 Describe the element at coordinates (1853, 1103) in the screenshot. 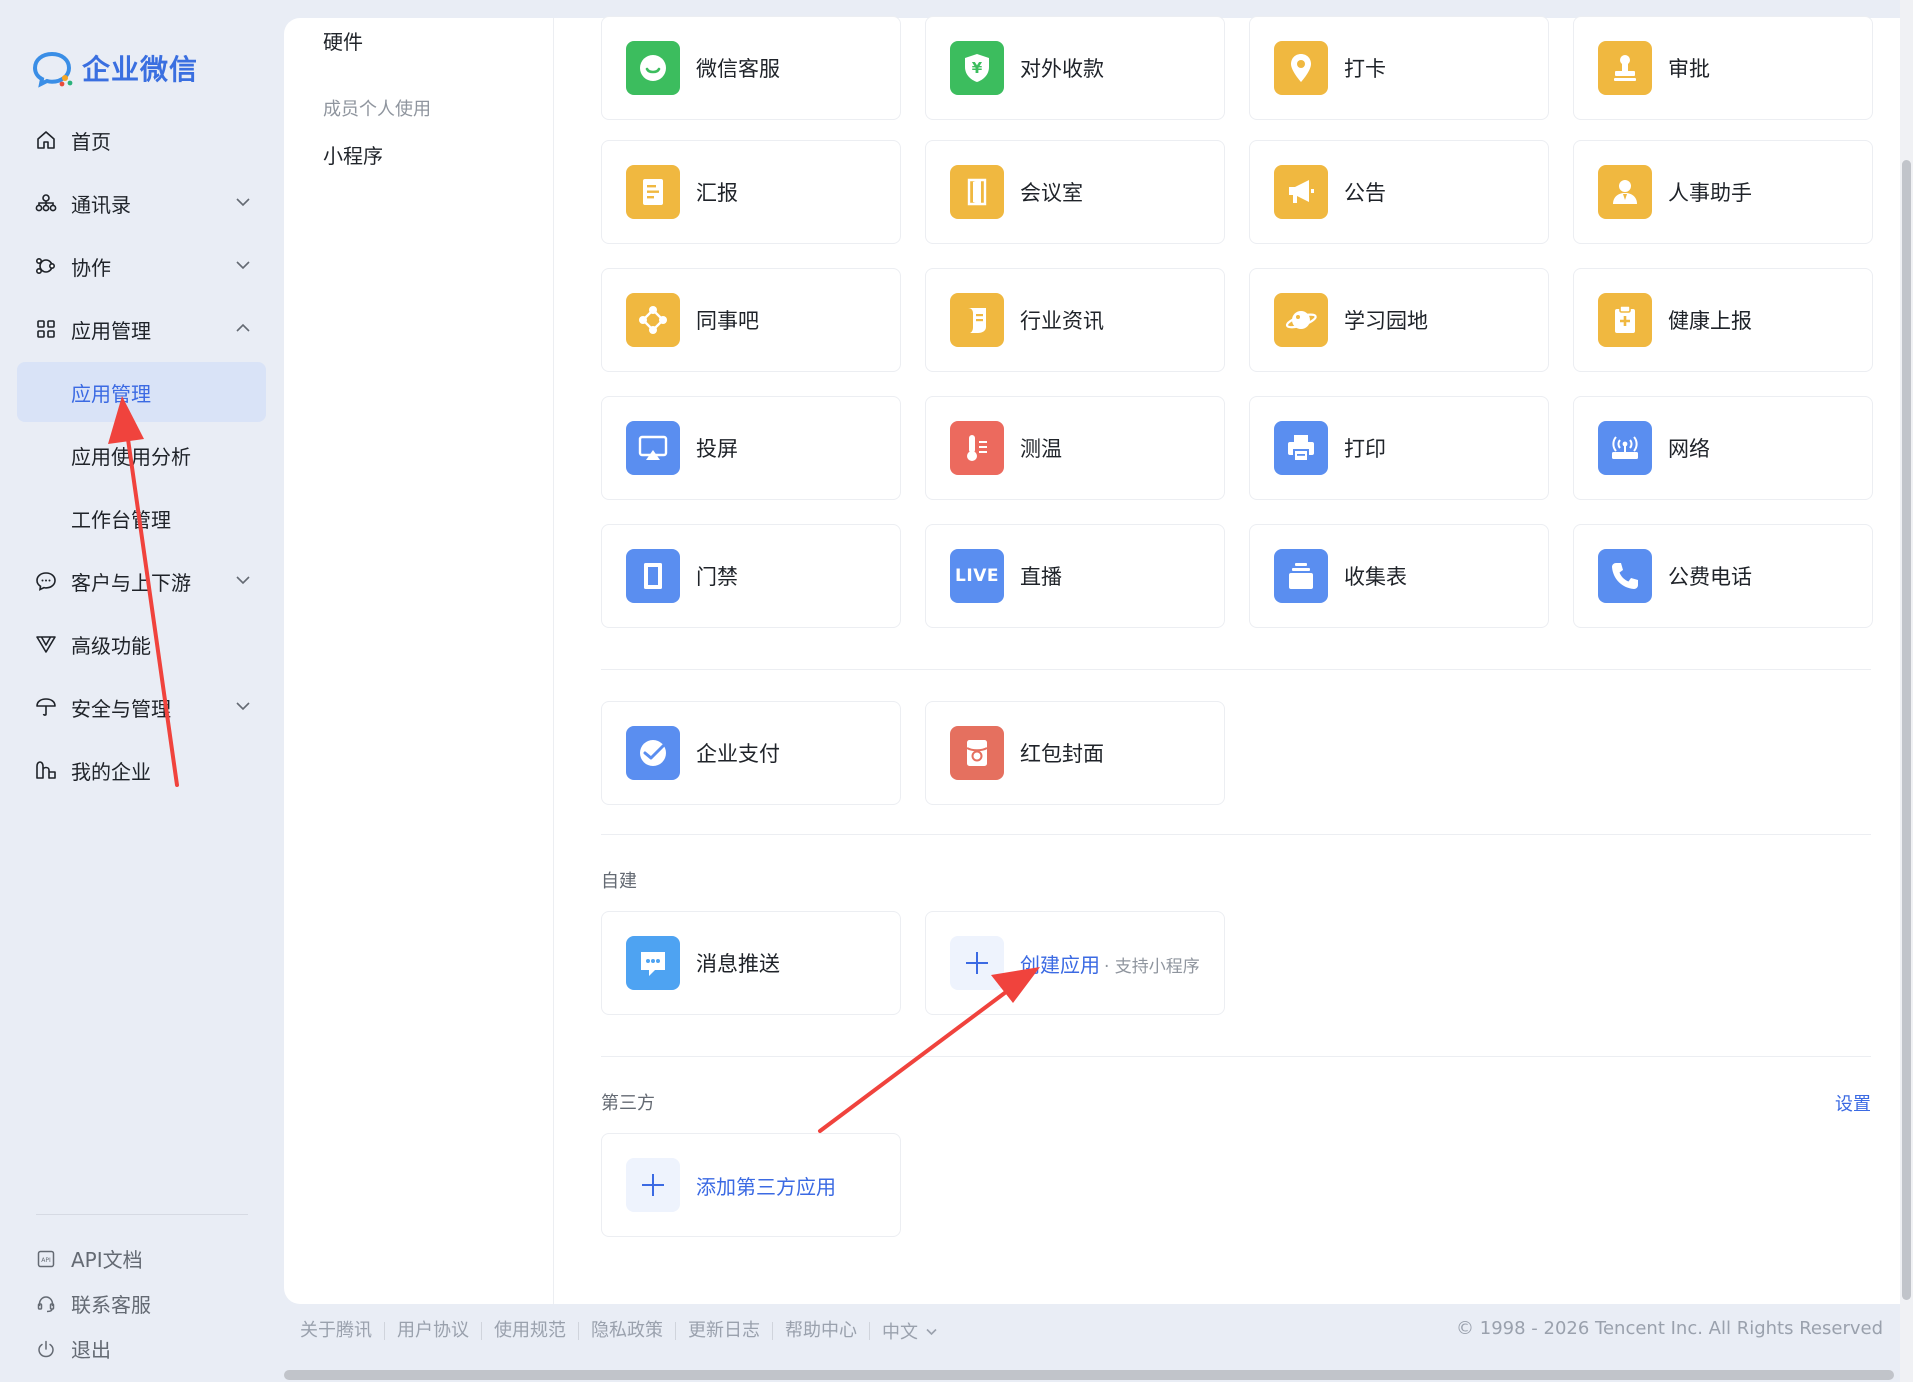

I see `third-party-settings-link: 设置` at that location.